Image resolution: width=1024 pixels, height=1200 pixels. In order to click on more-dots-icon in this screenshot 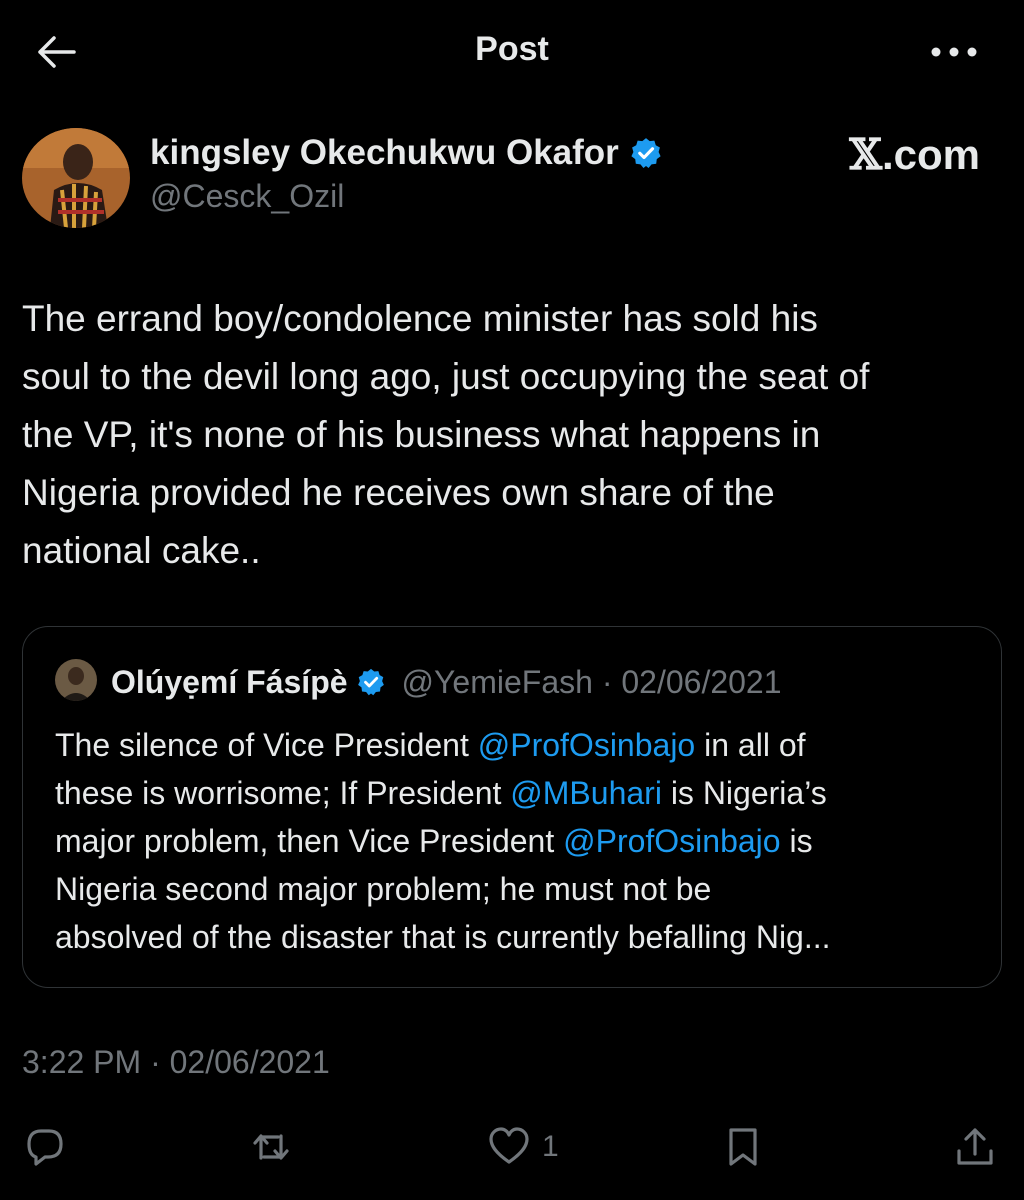, I will do `click(954, 52)`.